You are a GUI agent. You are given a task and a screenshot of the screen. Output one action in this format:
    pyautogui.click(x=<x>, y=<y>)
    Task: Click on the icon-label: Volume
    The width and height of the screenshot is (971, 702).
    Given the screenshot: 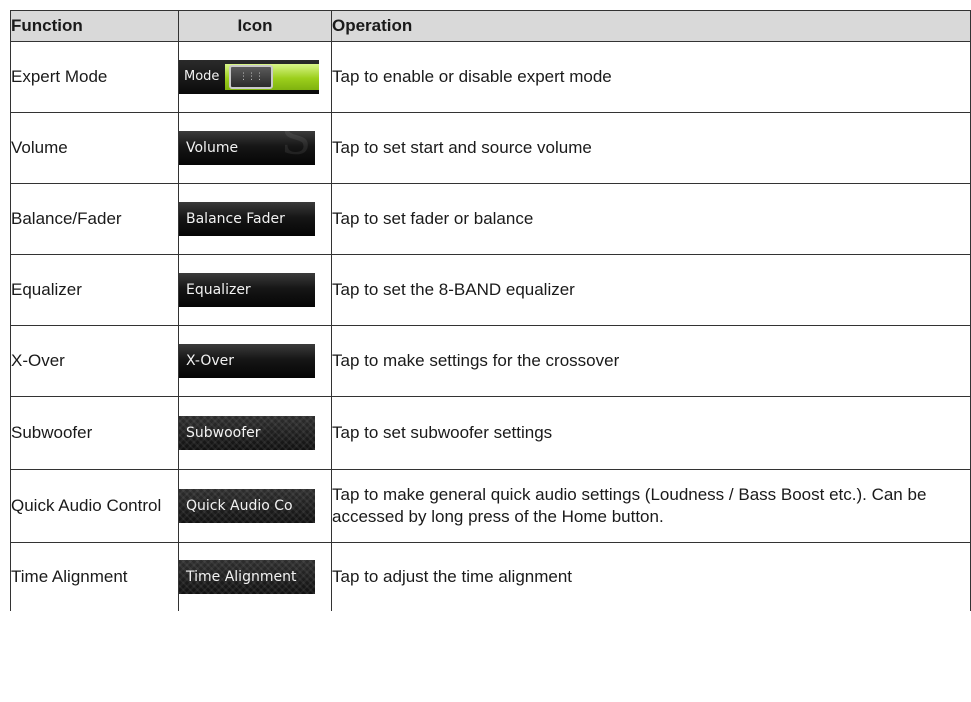 What is the action you would take?
    pyautogui.click(x=212, y=148)
    